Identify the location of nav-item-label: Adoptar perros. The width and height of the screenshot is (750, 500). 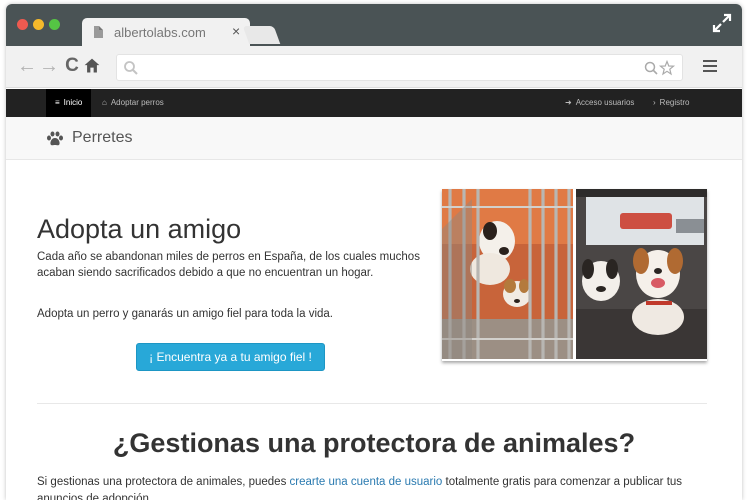
(137, 102).